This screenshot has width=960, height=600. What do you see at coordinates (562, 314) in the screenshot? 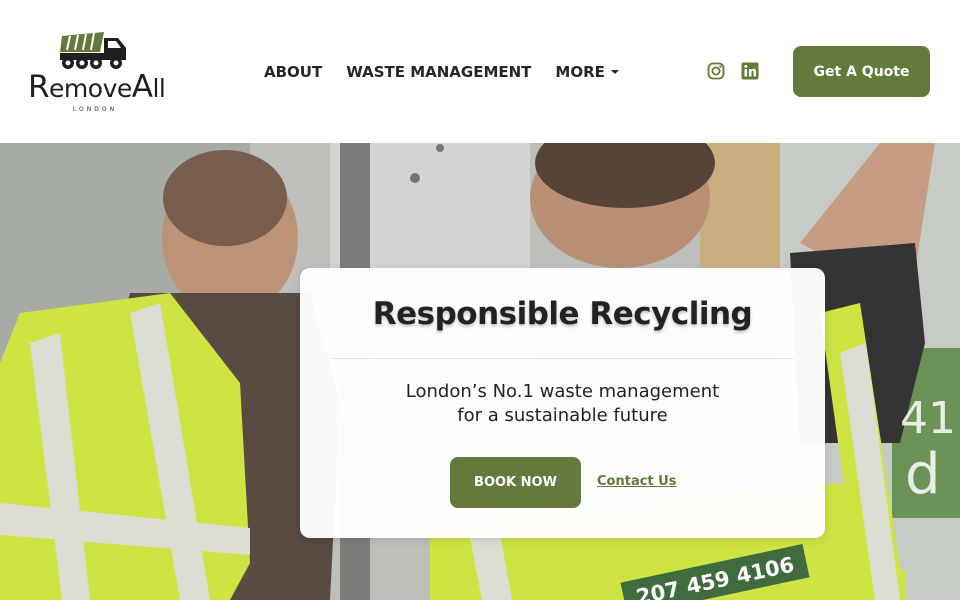
I see `hero-title: Responsible Recycling` at bounding box center [562, 314].